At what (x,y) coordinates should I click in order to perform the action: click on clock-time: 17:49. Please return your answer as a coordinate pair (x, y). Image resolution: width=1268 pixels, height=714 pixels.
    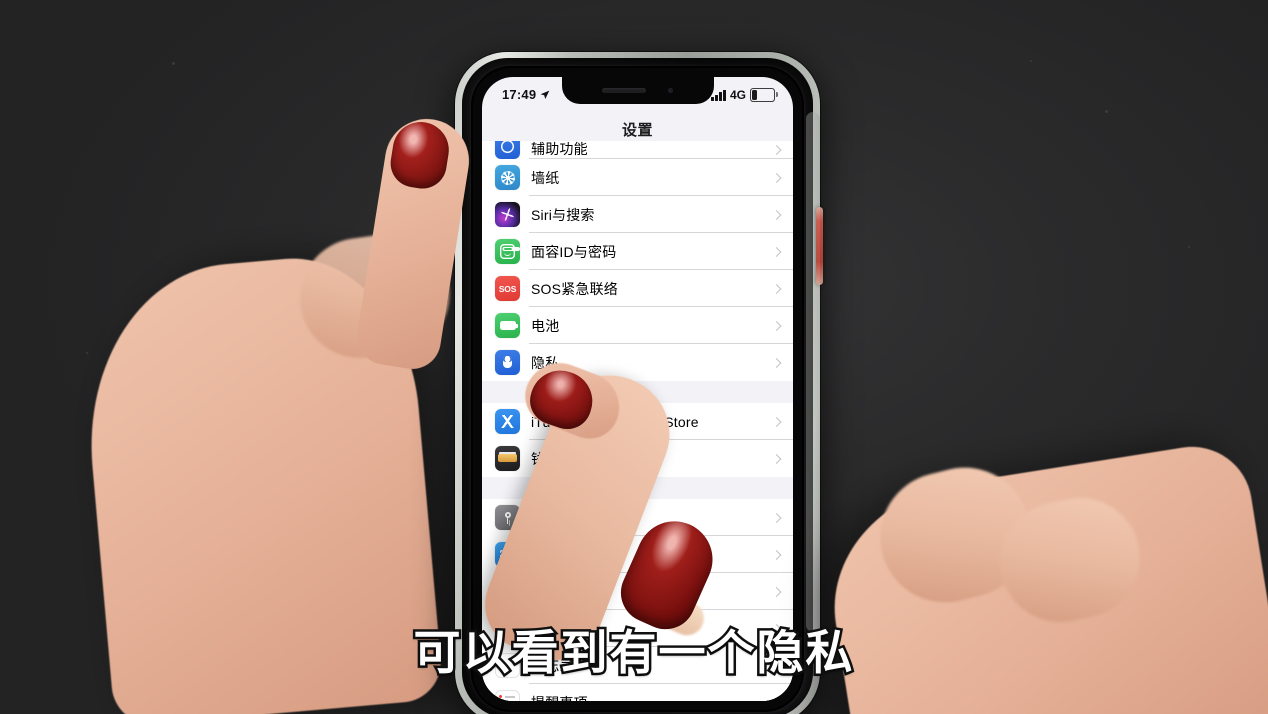
    Looking at the image, I should click on (519, 94).